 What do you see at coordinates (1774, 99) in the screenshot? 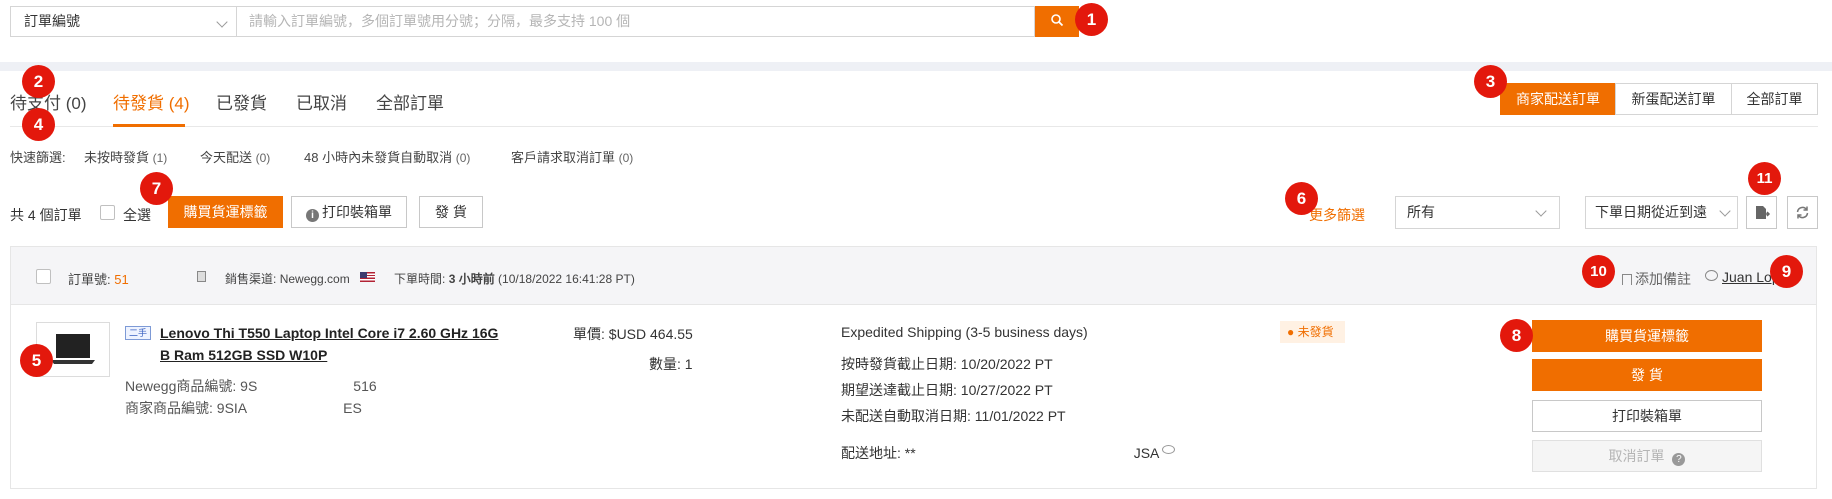
I see `segment-all-orders: 全部訂單` at bounding box center [1774, 99].